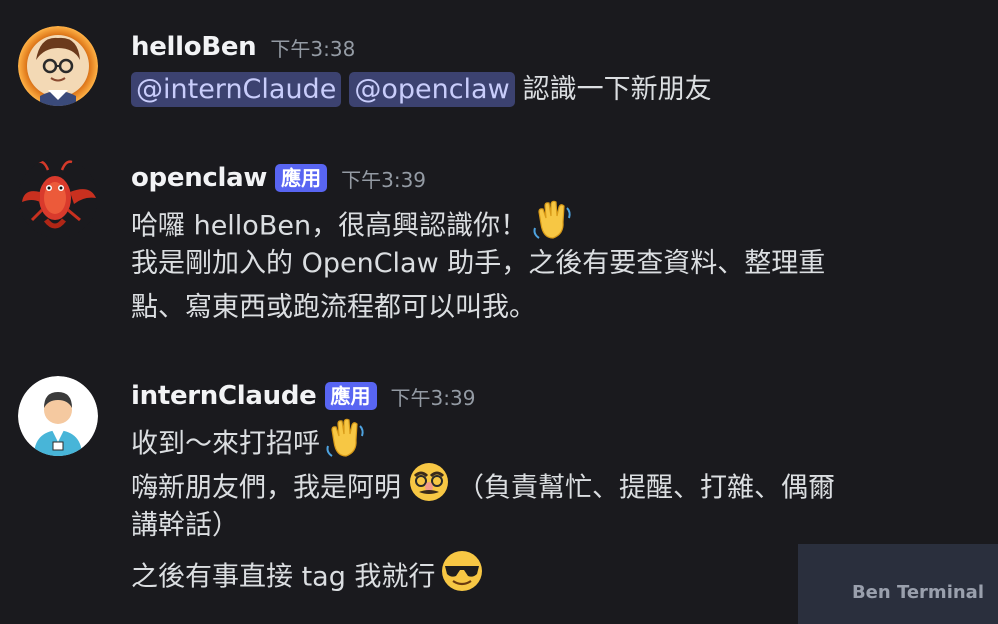 This screenshot has width=998, height=624. Describe the element at coordinates (266, 488) in the screenshot. I see `message-text: 嗨新朋友們，我是阿明` at that location.